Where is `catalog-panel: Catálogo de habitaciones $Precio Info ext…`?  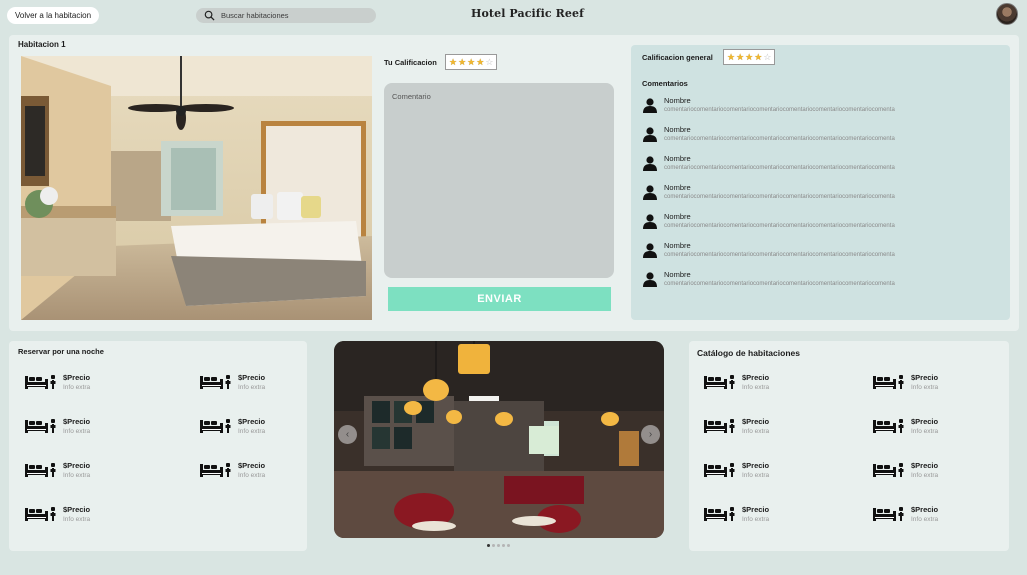 catalog-panel: Catálogo de habitaciones $Precio Info ext… is located at coordinates (849, 446).